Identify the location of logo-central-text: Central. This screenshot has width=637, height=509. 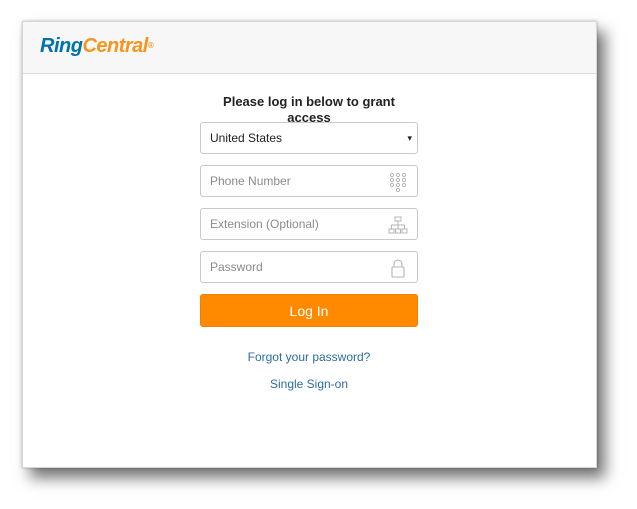
(115, 46).